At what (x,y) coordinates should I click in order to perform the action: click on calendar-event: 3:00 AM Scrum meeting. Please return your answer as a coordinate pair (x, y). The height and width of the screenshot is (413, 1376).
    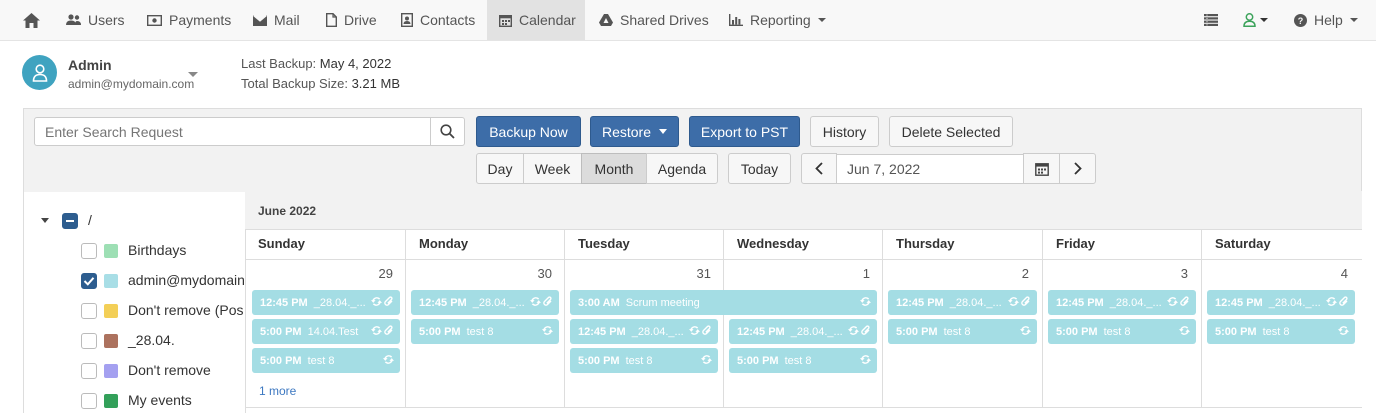
    Looking at the image, I should click on (723, 302).